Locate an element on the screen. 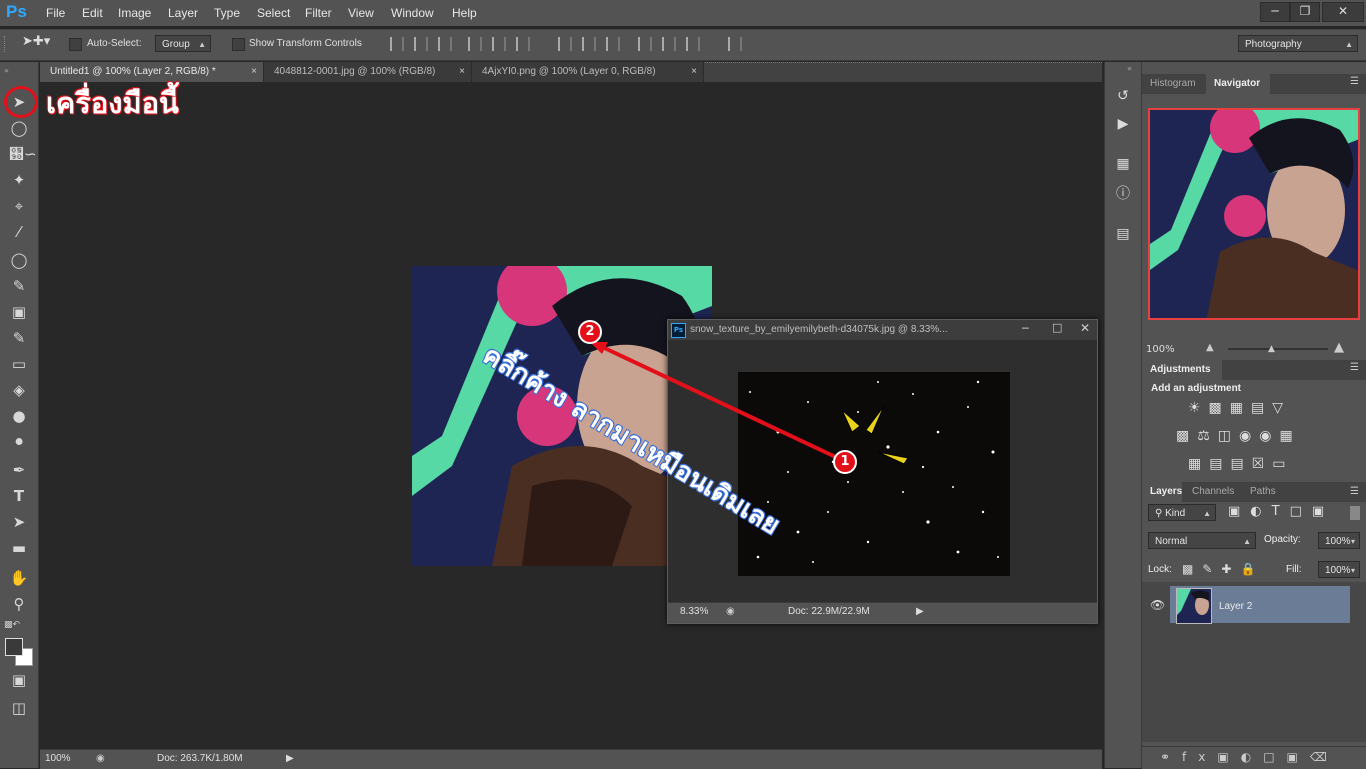  quick-mask-icon: ▣ is located at coordinates (19, 680).